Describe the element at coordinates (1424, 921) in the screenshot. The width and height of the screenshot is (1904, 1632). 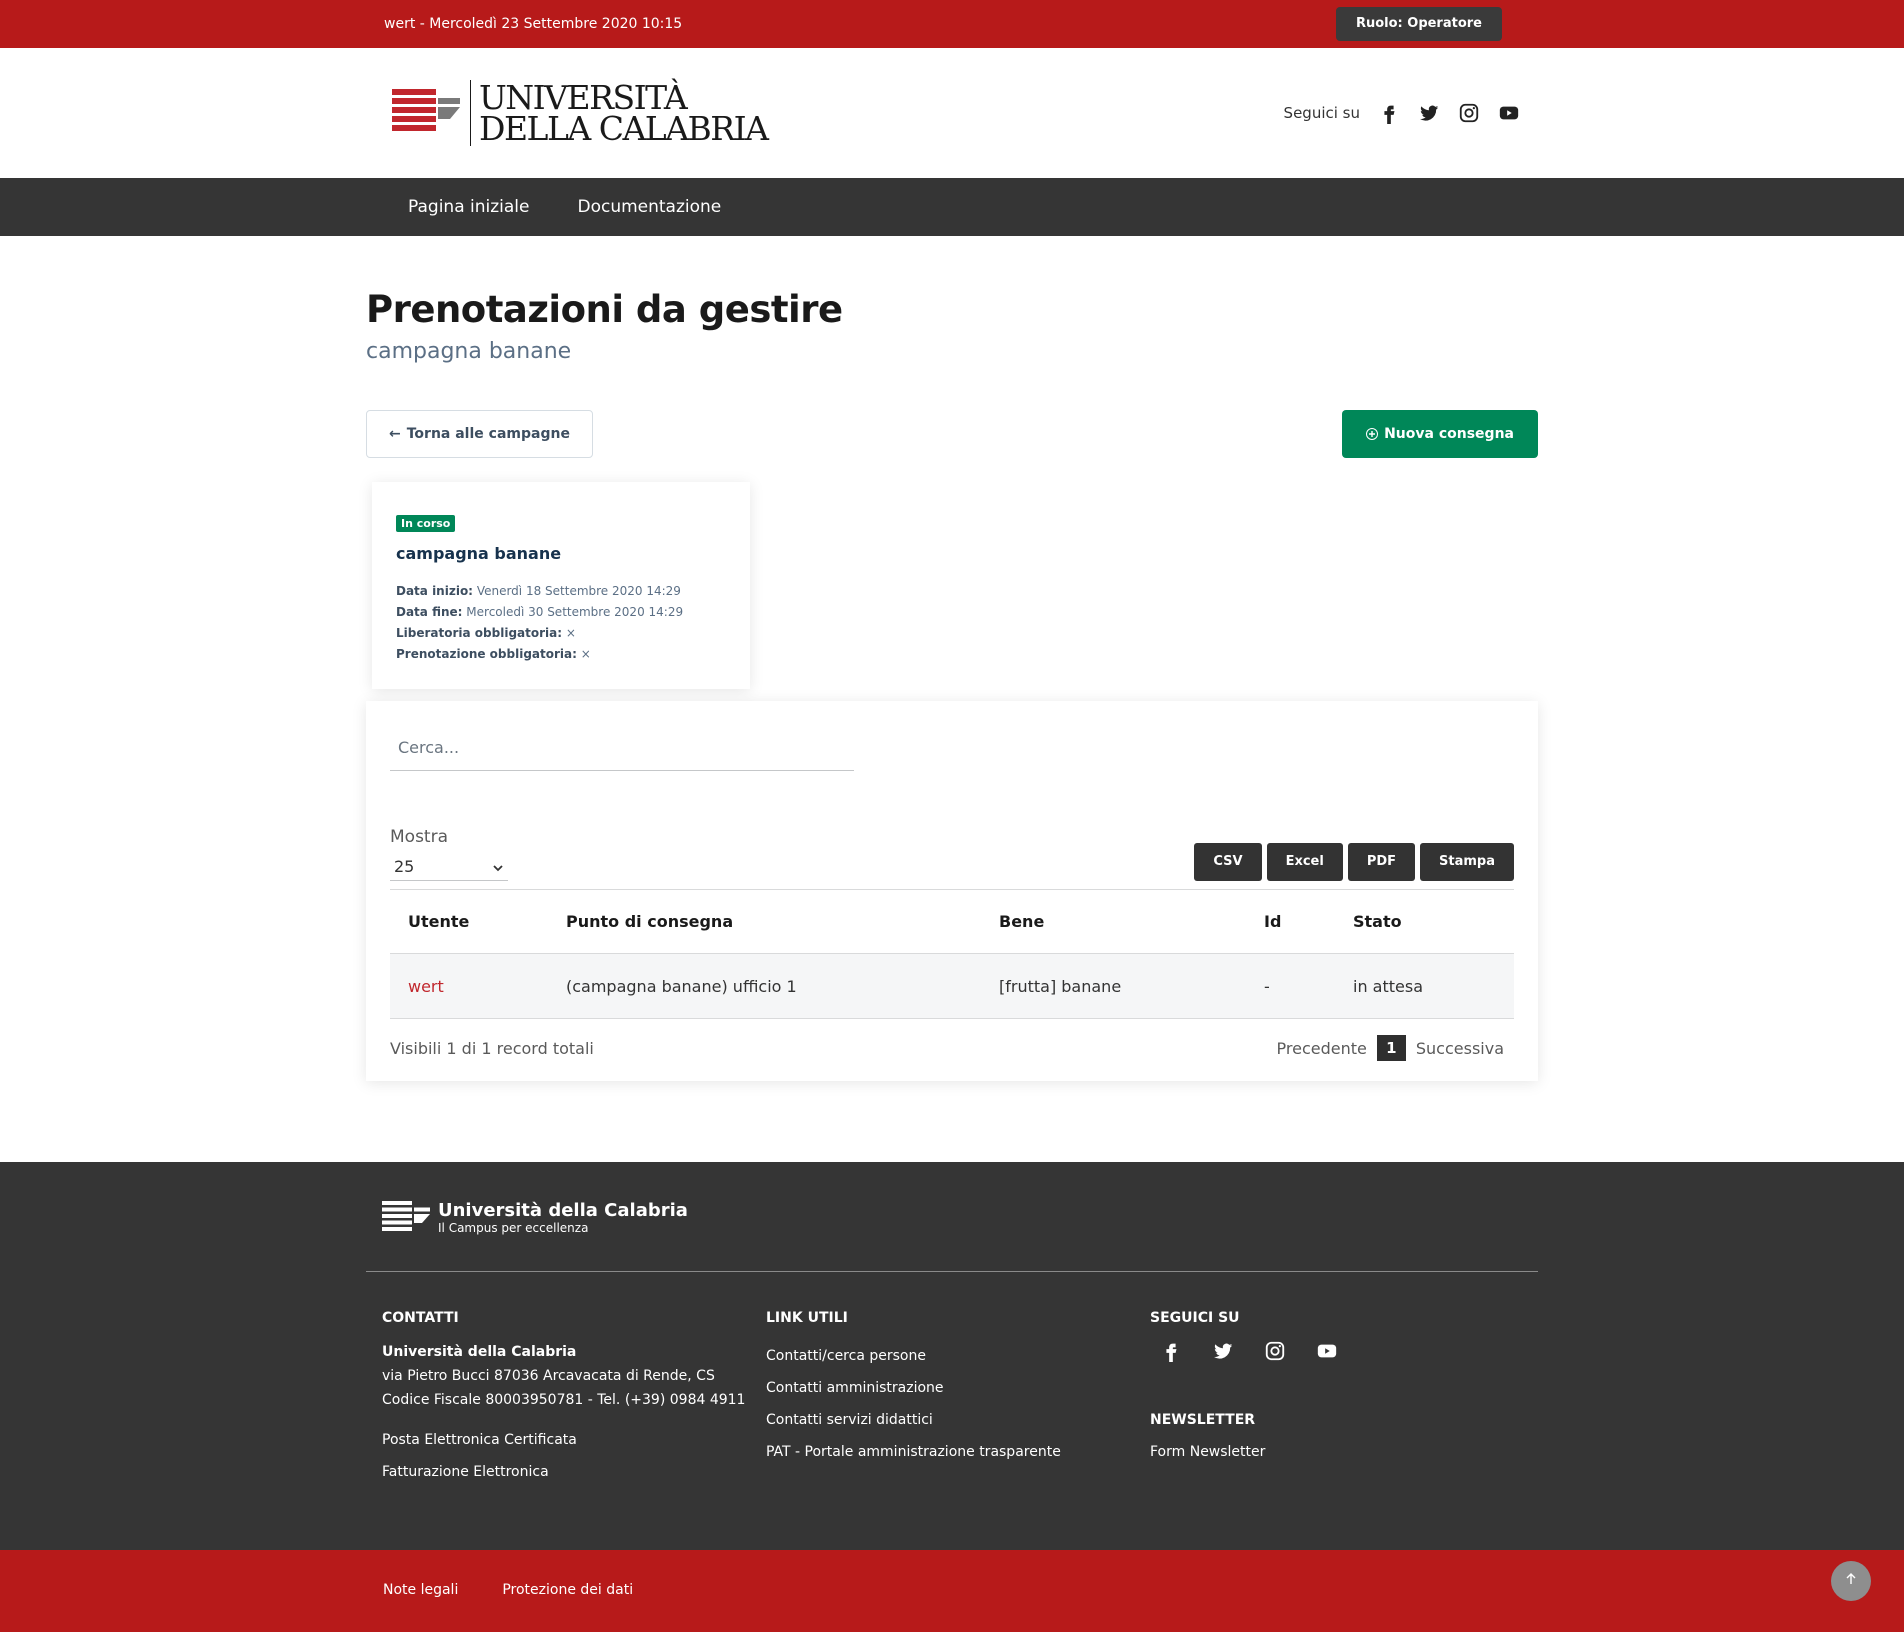
I see `column-header-status: Stato` at that location.